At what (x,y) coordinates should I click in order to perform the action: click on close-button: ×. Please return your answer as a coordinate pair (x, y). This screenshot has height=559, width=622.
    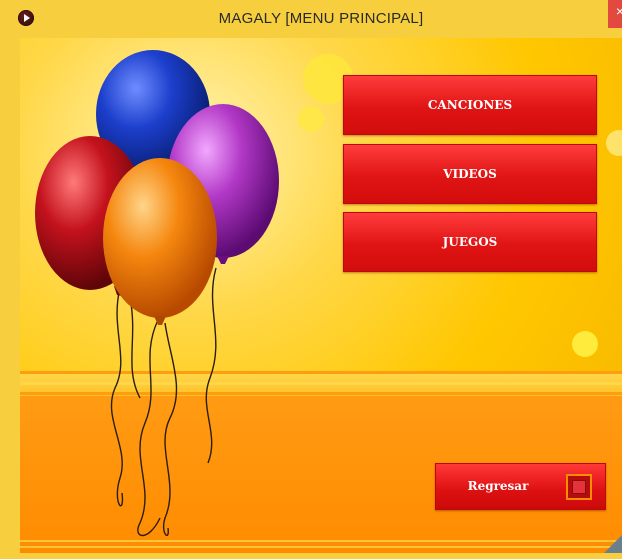
    Looking at the image, I should click on (615, 14).